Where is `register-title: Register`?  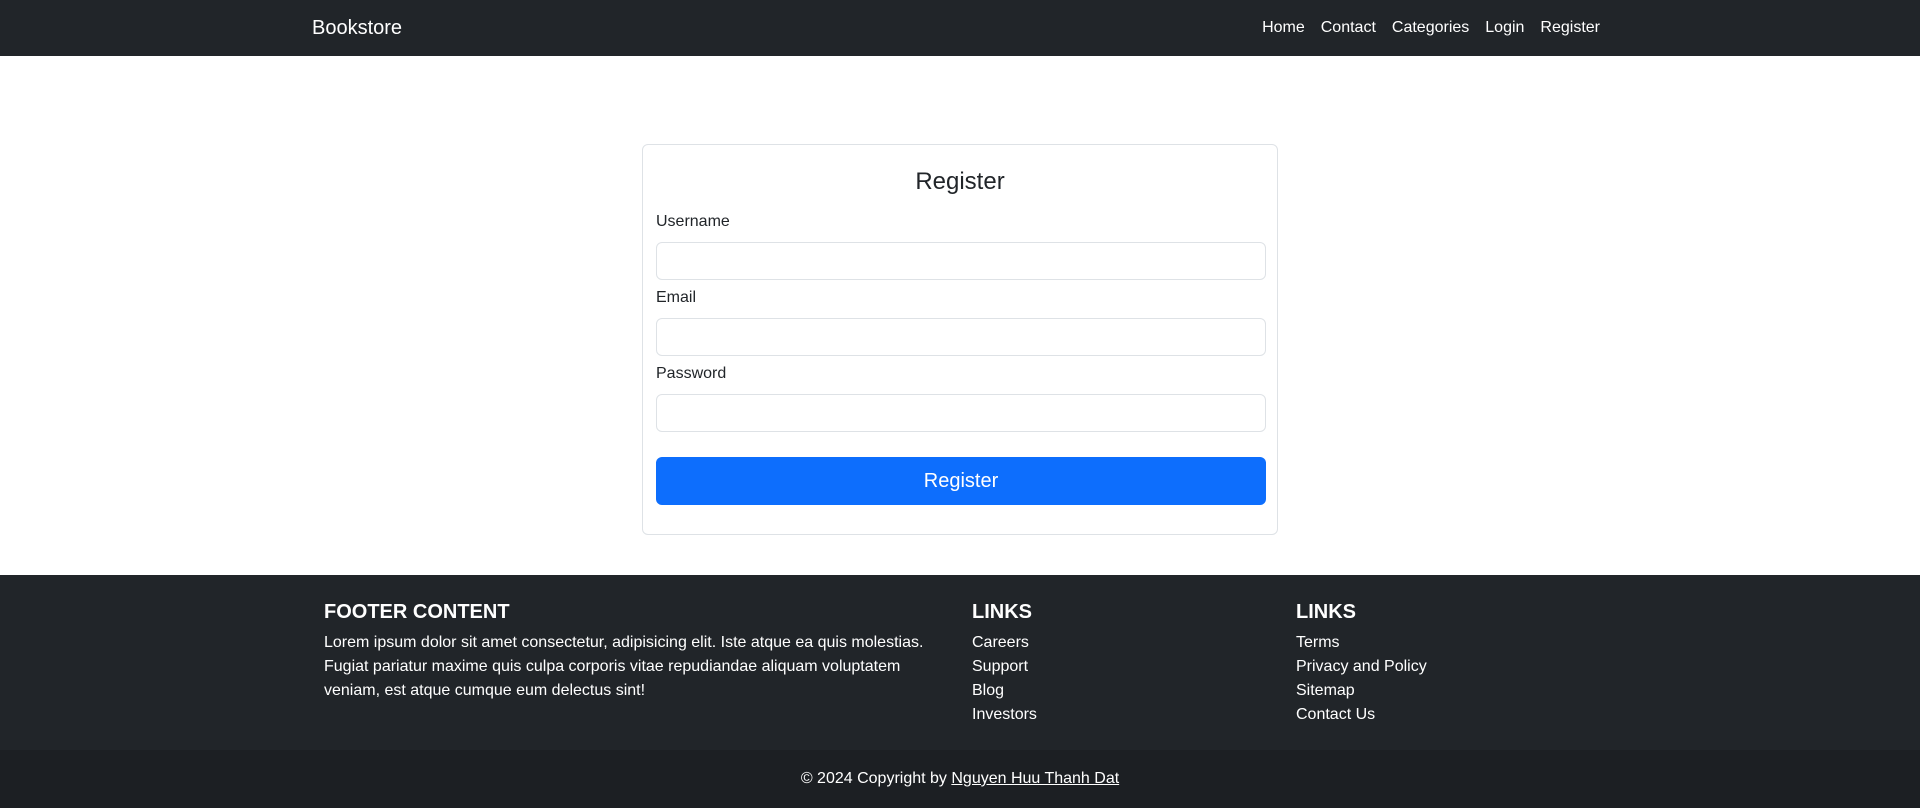
register-title: Register is located at coordinates (960, 181).